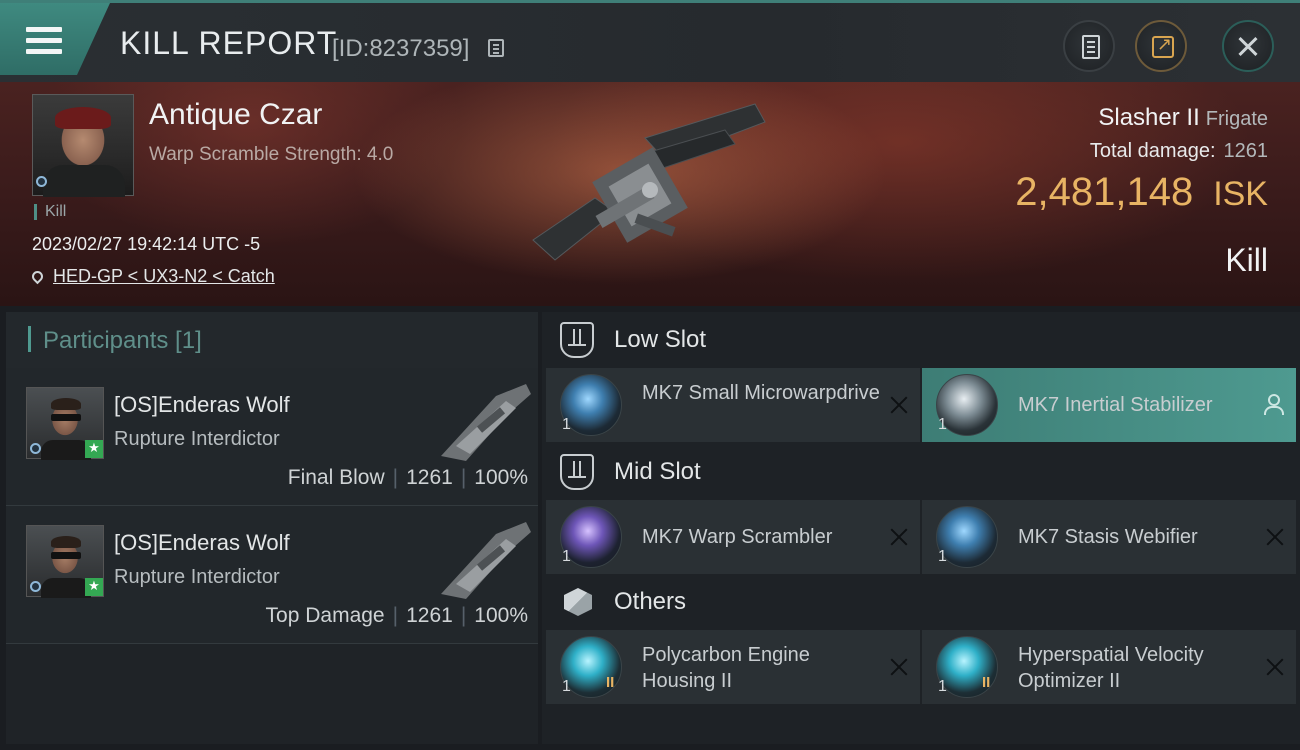 This screenshot has height=750, width=1300. I want to click on isk-amount: 2,481,148, so click(1104, 192).